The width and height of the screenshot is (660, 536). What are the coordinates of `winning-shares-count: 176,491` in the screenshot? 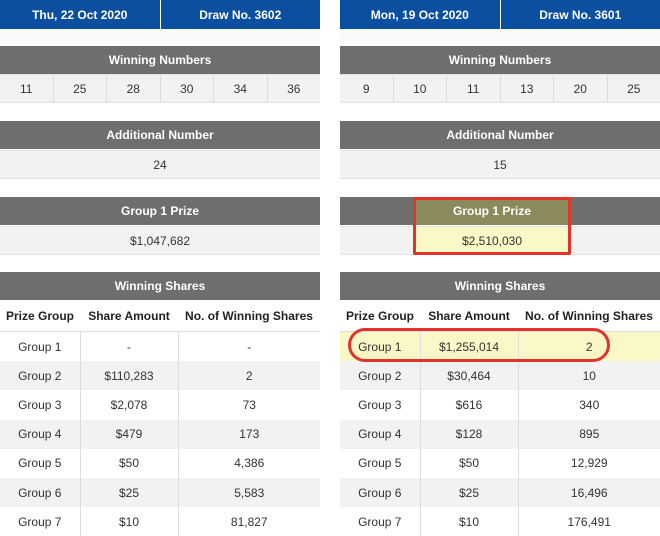 It's located at (589, 521).